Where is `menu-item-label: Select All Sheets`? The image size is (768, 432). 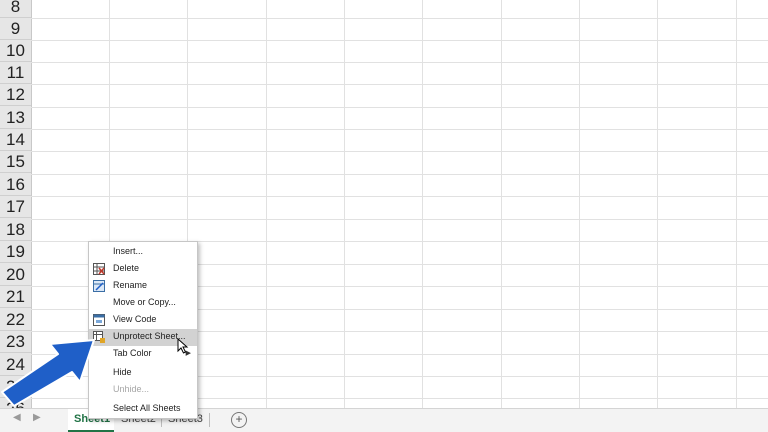 menu-item-label: Select All Sheets is located at coordinates (147, 408).